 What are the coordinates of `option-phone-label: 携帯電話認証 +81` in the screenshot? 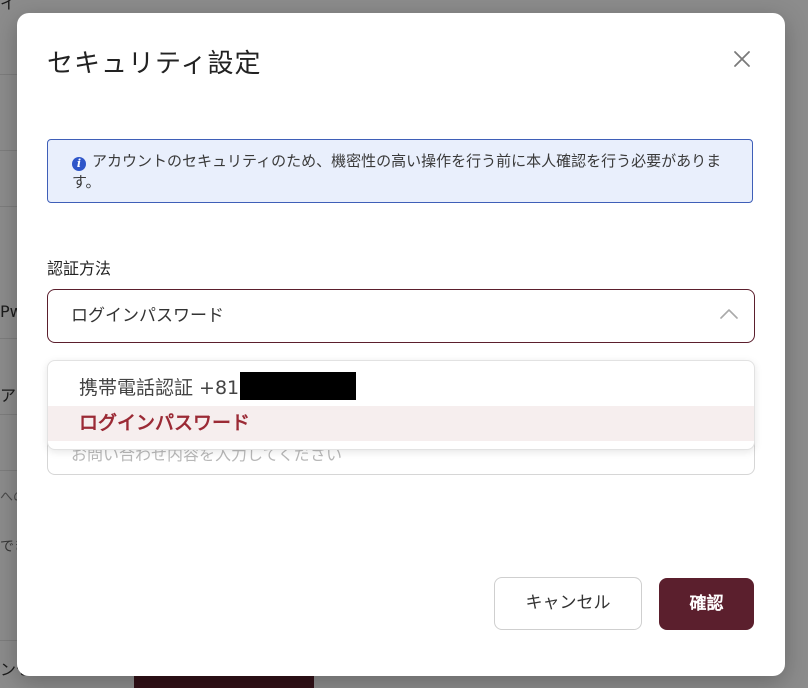 It's located at (159, 388).